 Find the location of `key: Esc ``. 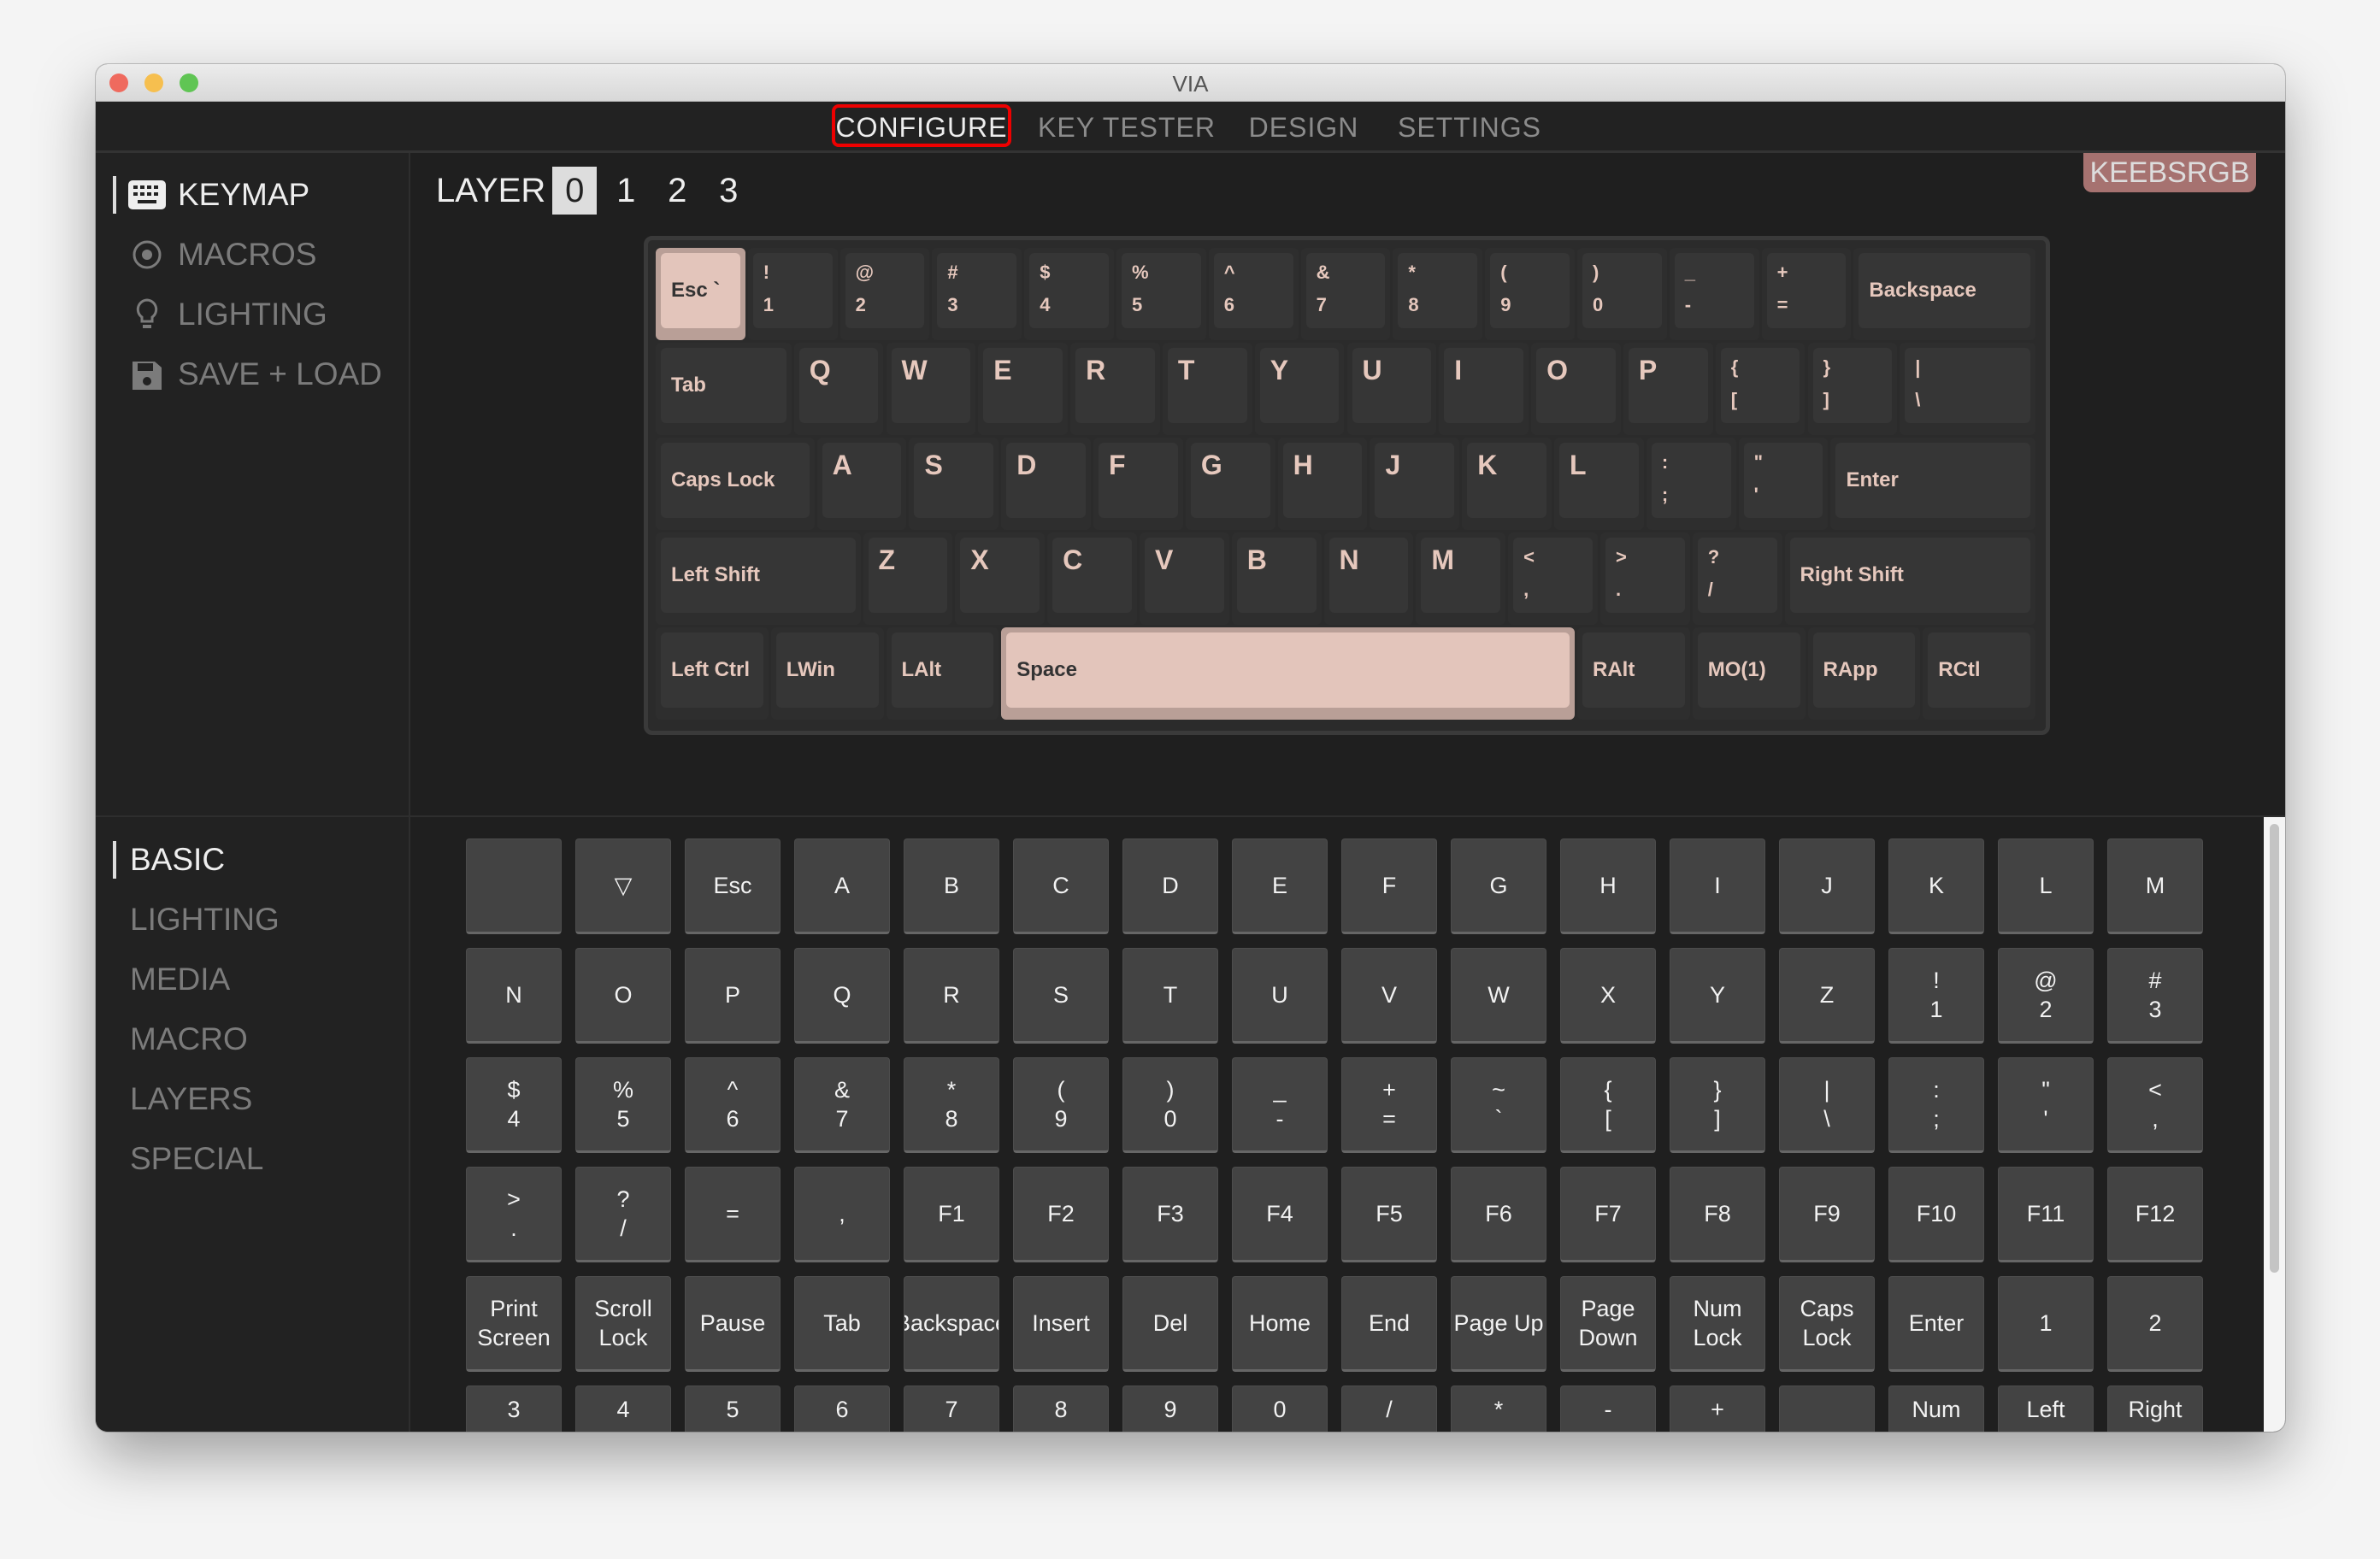

key: Esc ` is located at coordinates (700, 294).